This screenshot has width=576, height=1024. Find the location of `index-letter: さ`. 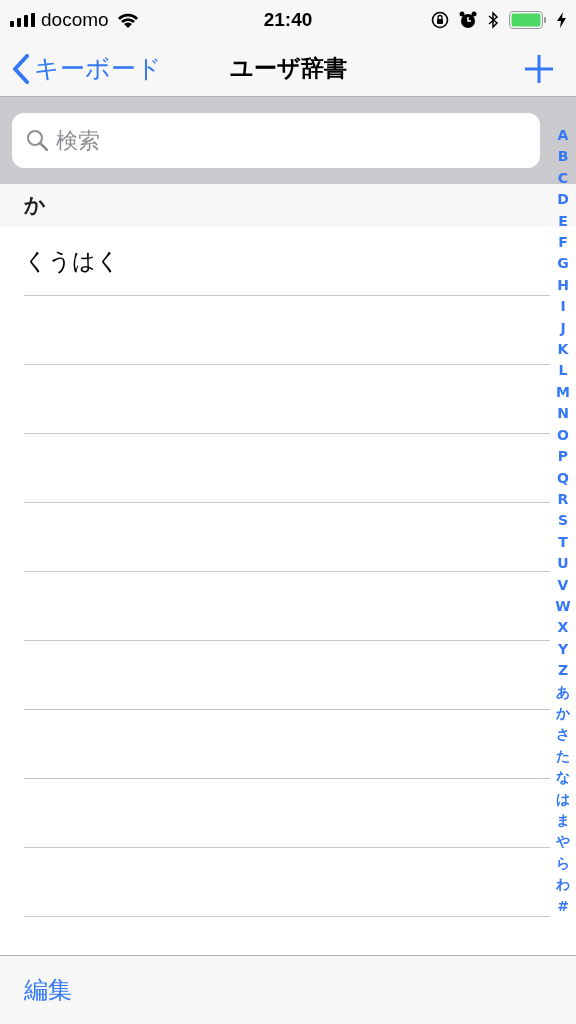

index-letter: さ is located at coordinates (563, 735).